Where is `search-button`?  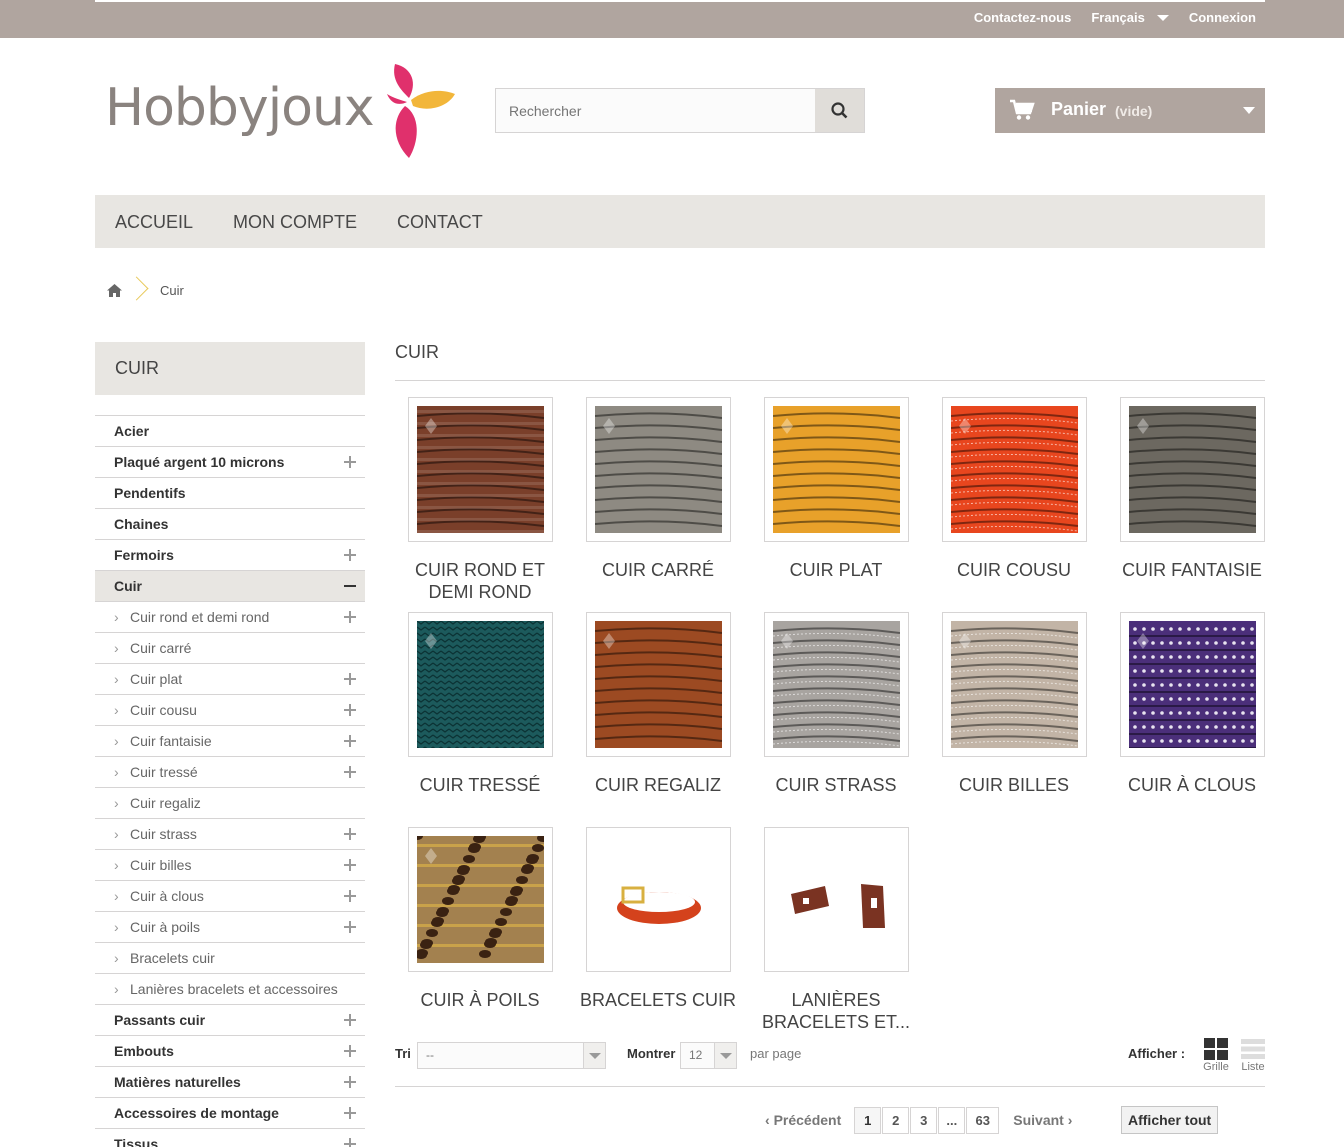 search-button is located at coordinates (839, 110).